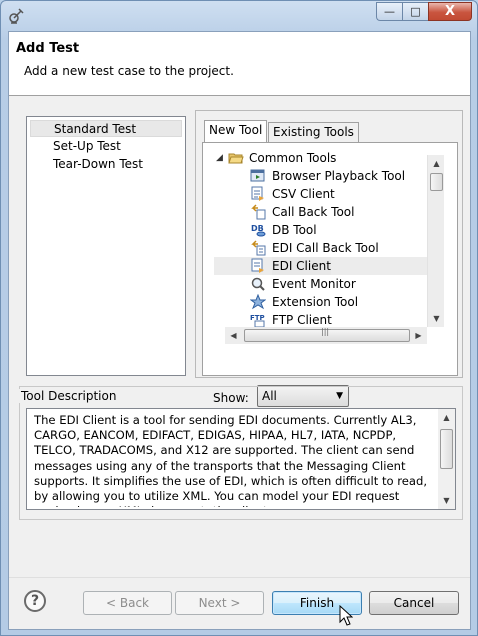 The width and height of the screenshot is (478, 636). I want to click on scroll-left-icon: ◀, so click(233, 335).